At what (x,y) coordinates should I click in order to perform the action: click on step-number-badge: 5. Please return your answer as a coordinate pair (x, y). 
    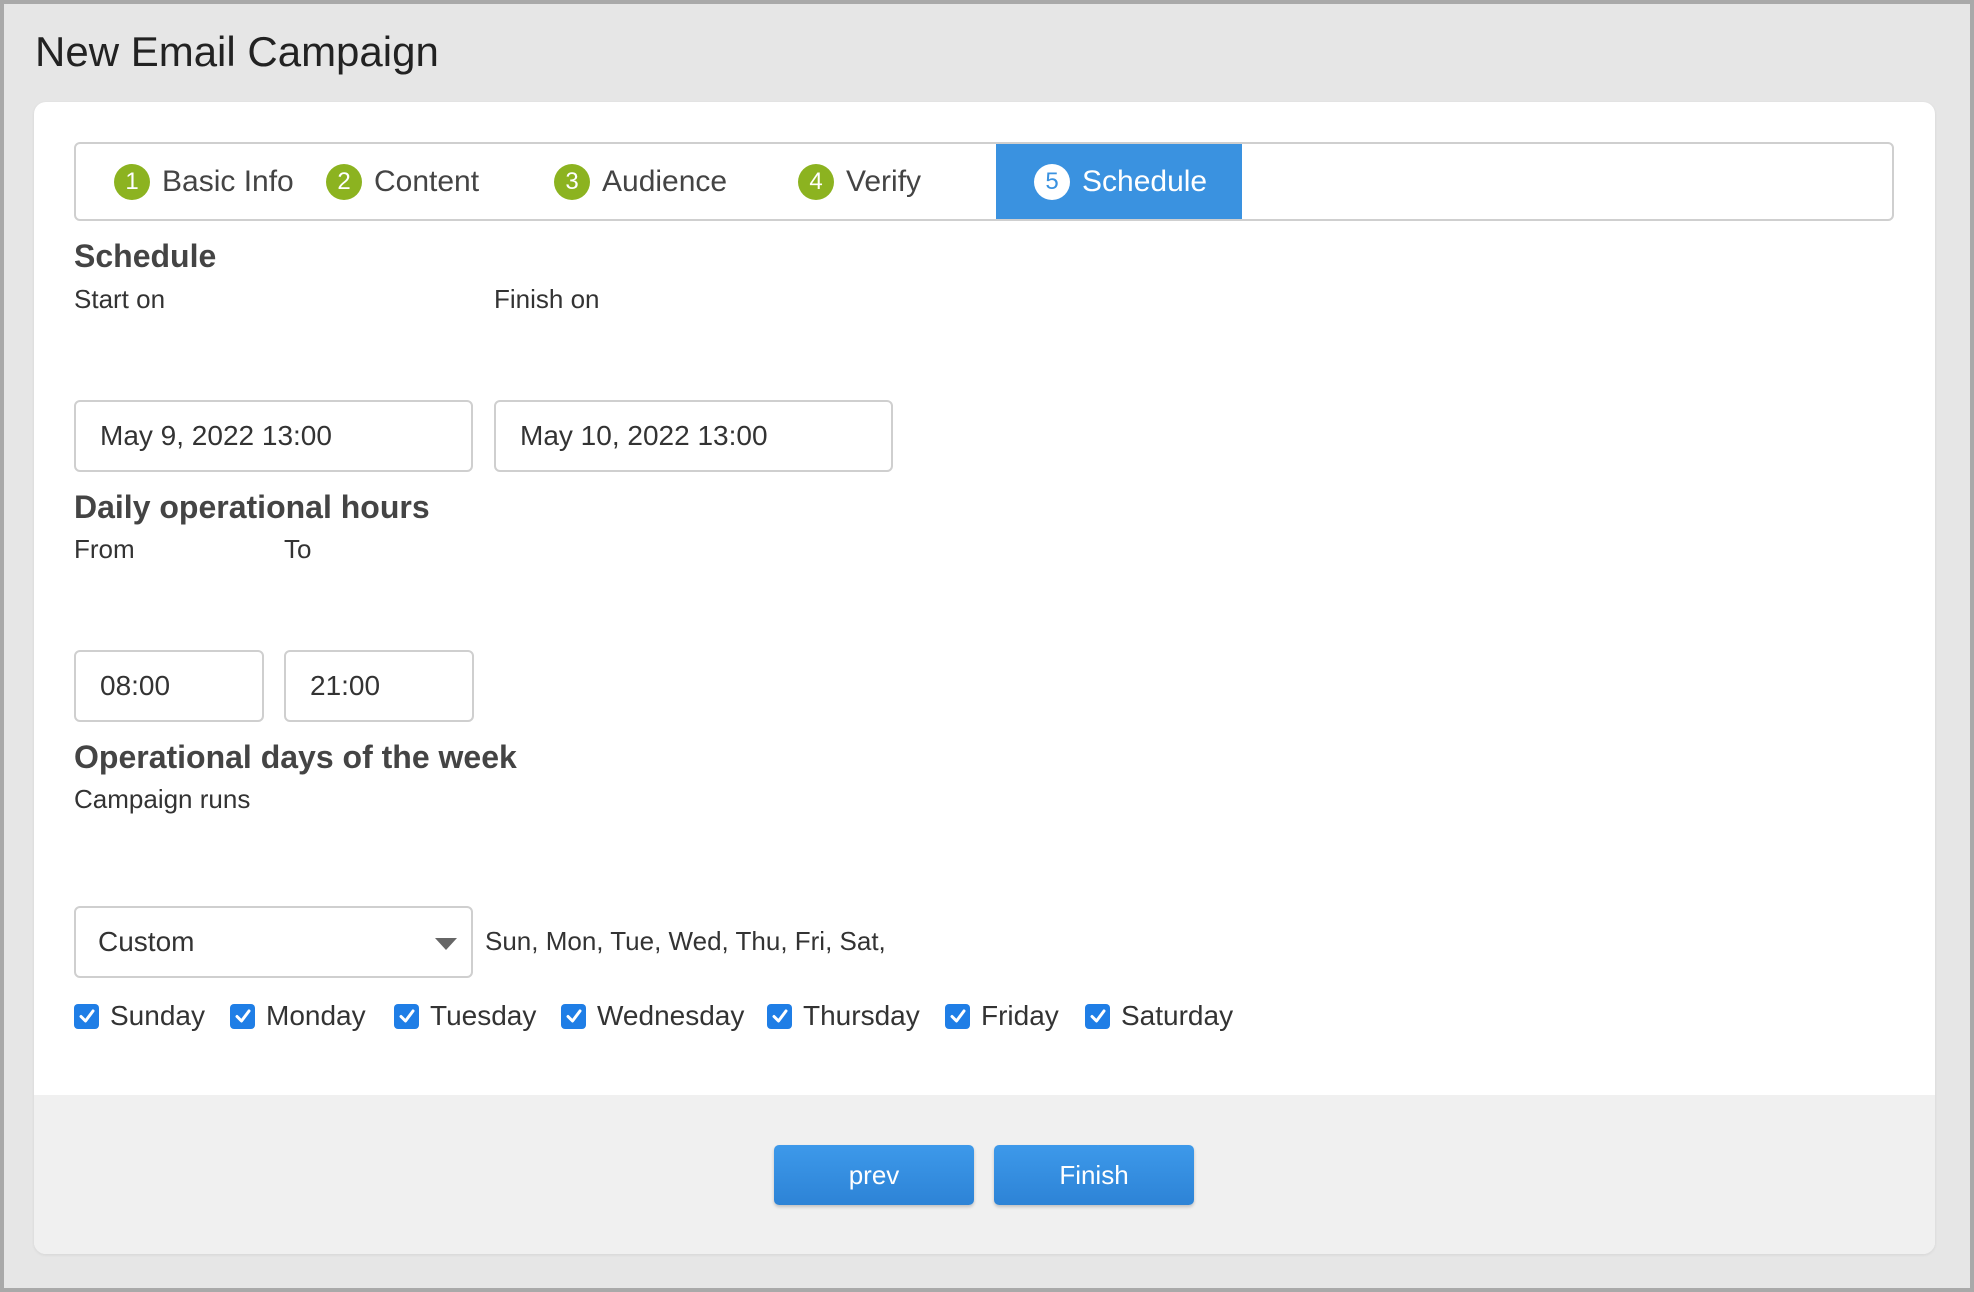
    Looking at the image, I should click on (1052, 181).